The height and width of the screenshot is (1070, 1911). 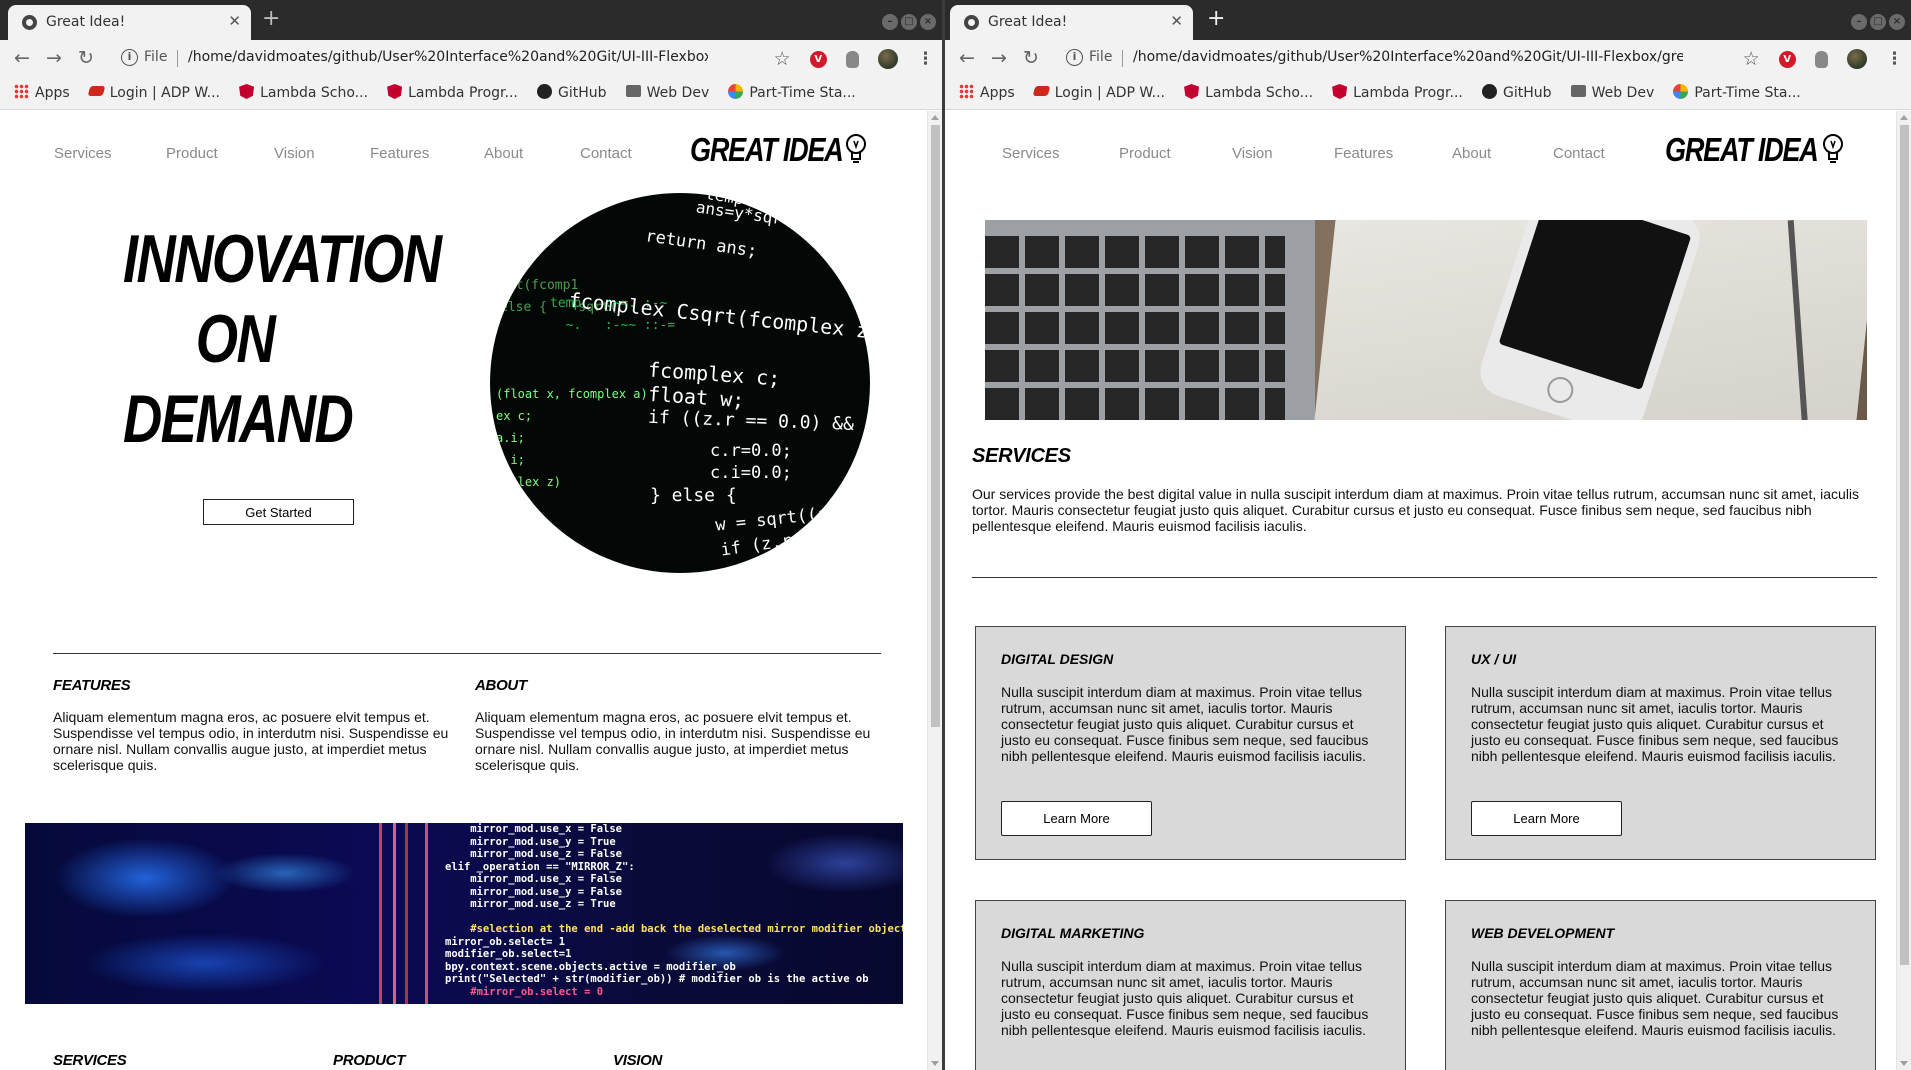 What do you see at coordinates (613, 314) in the screenshot?
I see `code-fragment: temp :~=. :-~ ~. :-~~ ::-=` at bounding box center [613, 314].